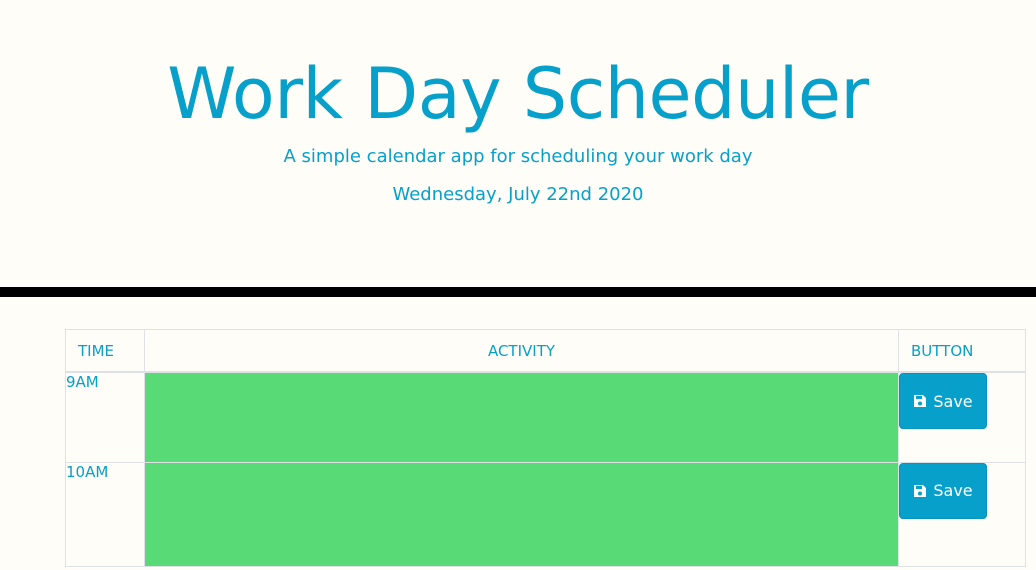 This screenshot has height=570, width=1036. I want to click on column-header-button: BUTTON, so click(962, 351).